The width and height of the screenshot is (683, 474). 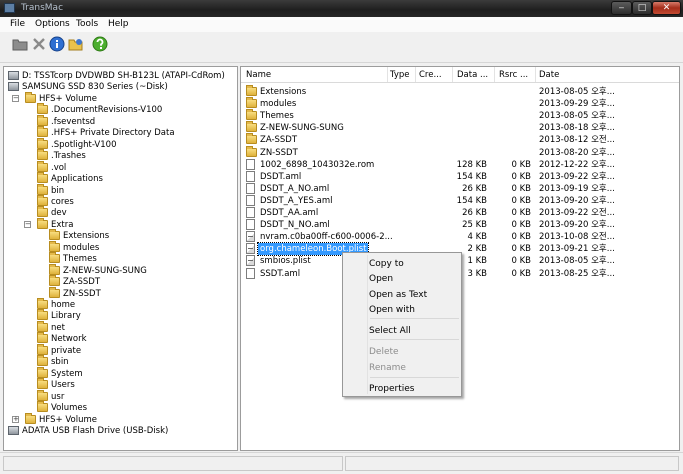 I want to click on tree-item-label: .Spotlight-V100, so click(x=84, y=144).